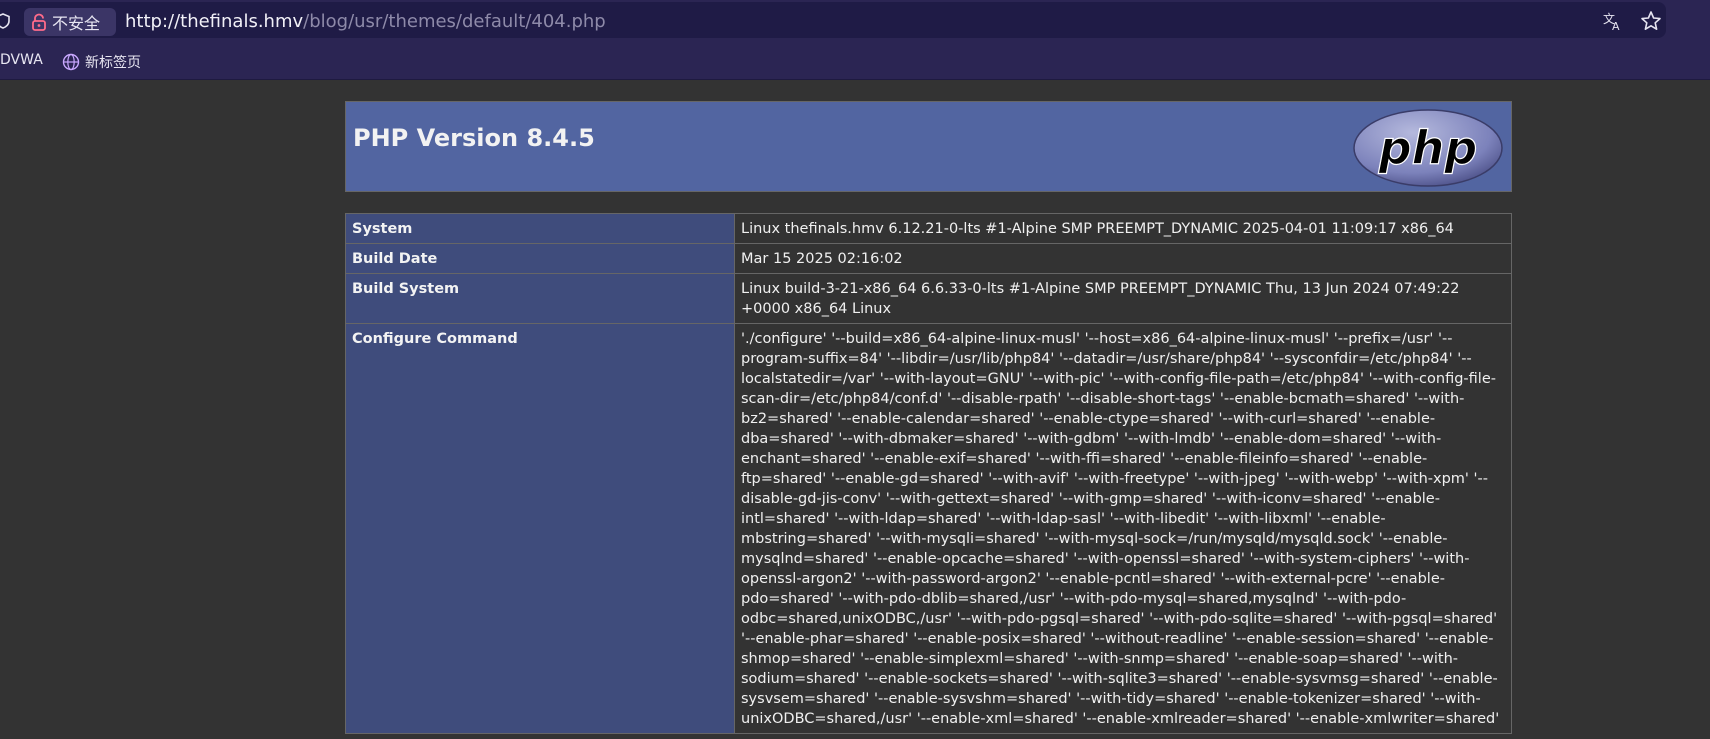 The width and height of the screenshot is (1710, 739). Describe the element at coordinates (1651, 21) in the screenshot. I see `bookmark-star-icon` at that location.